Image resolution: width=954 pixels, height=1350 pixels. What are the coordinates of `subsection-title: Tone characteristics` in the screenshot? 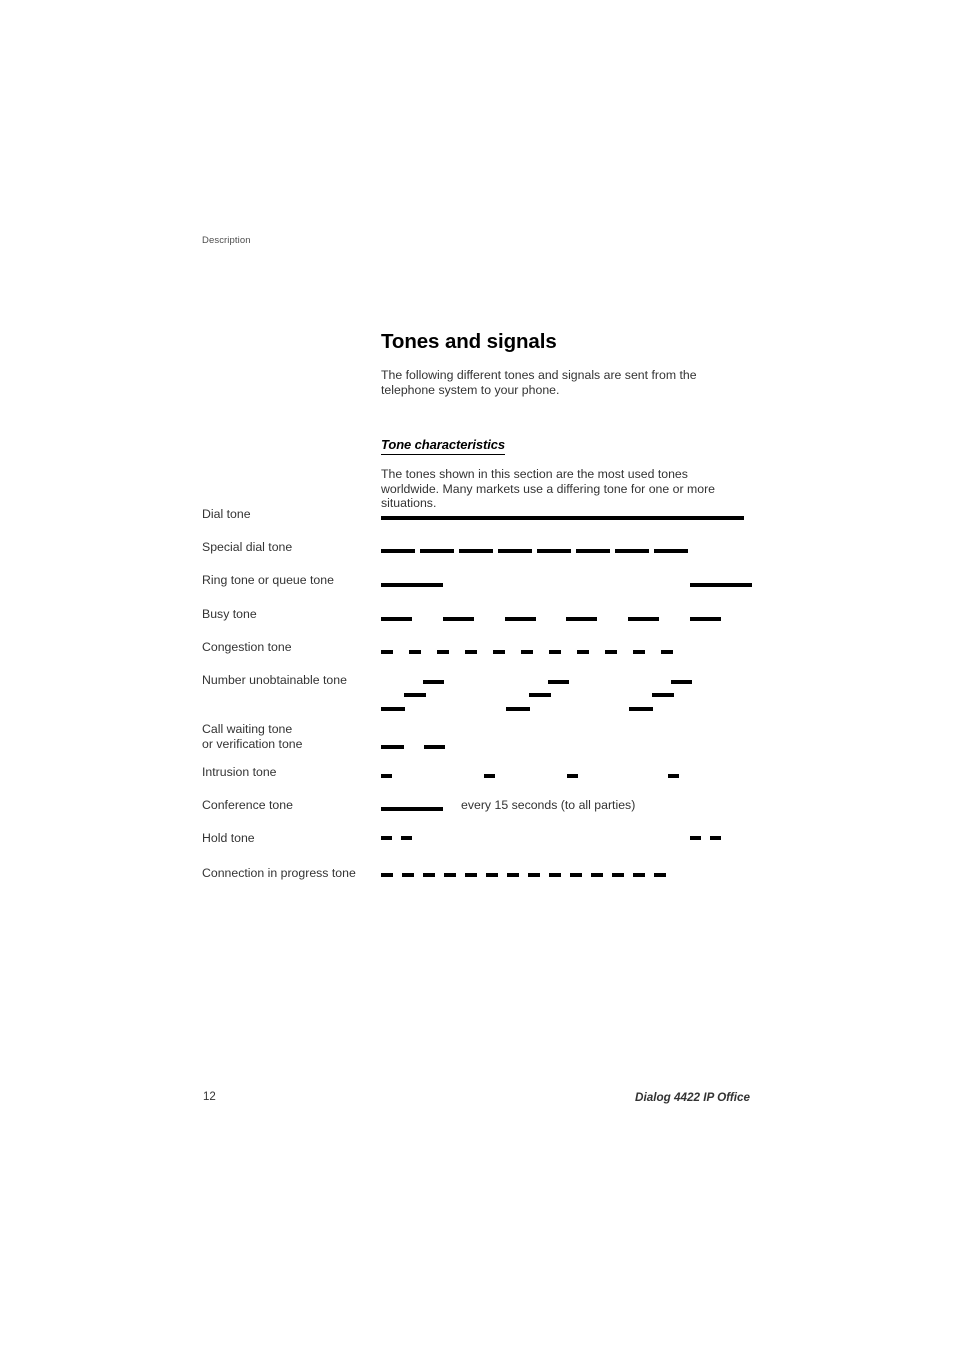 It's located at (443, 446).